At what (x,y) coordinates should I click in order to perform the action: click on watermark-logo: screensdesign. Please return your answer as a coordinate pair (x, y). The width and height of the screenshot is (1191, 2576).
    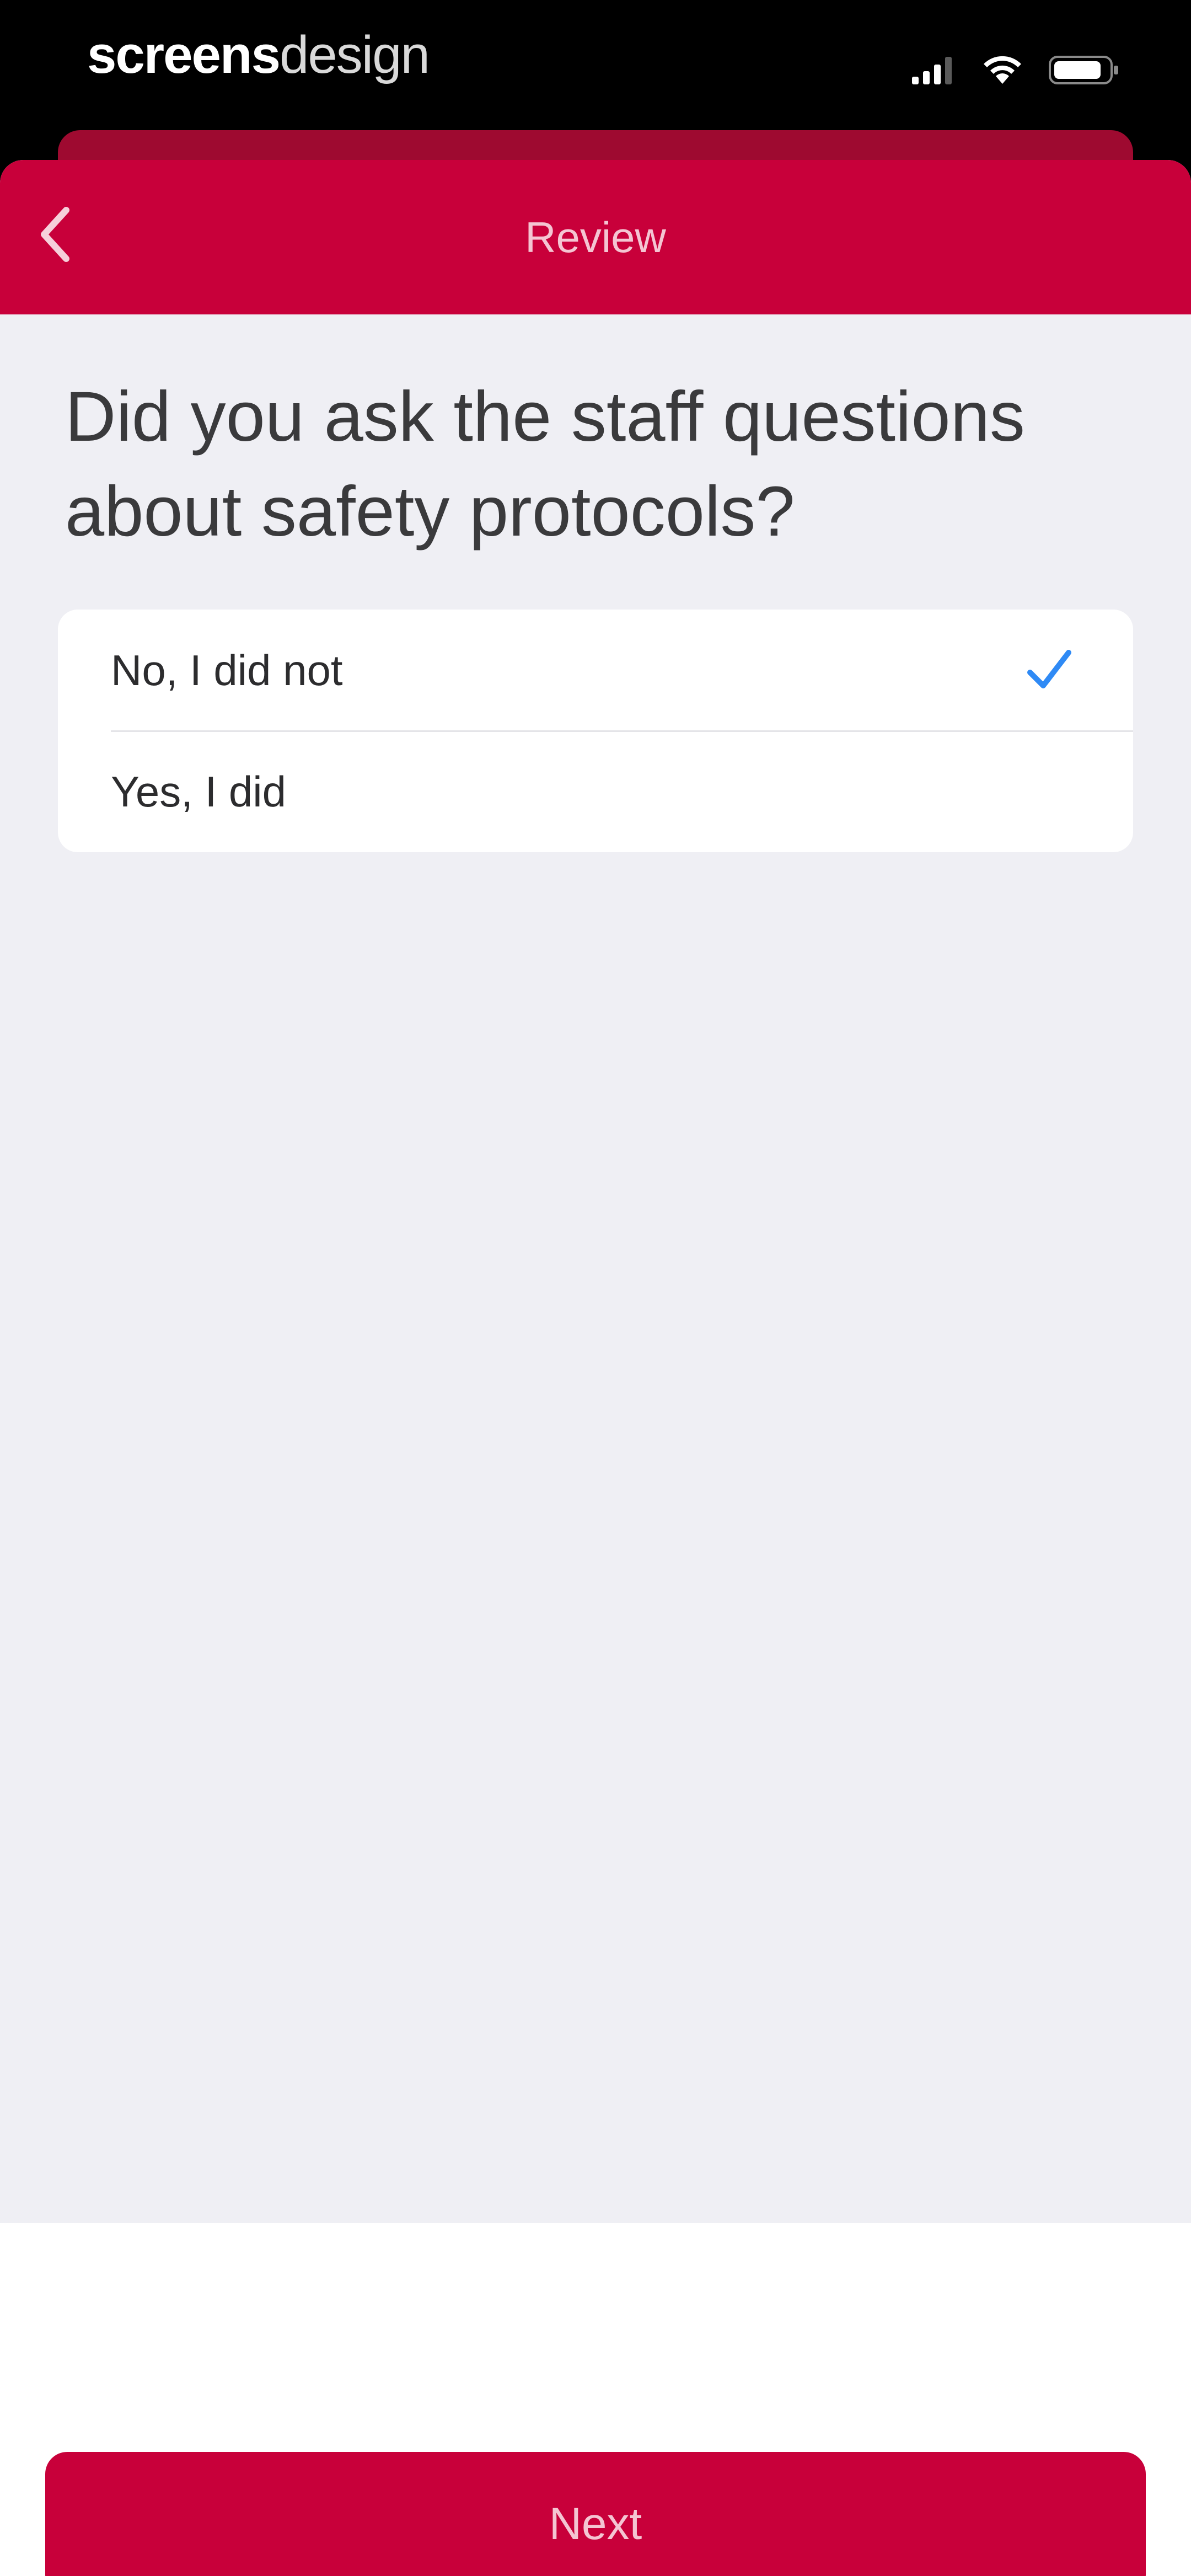
    Looking at the image, I should click on (258, 55).